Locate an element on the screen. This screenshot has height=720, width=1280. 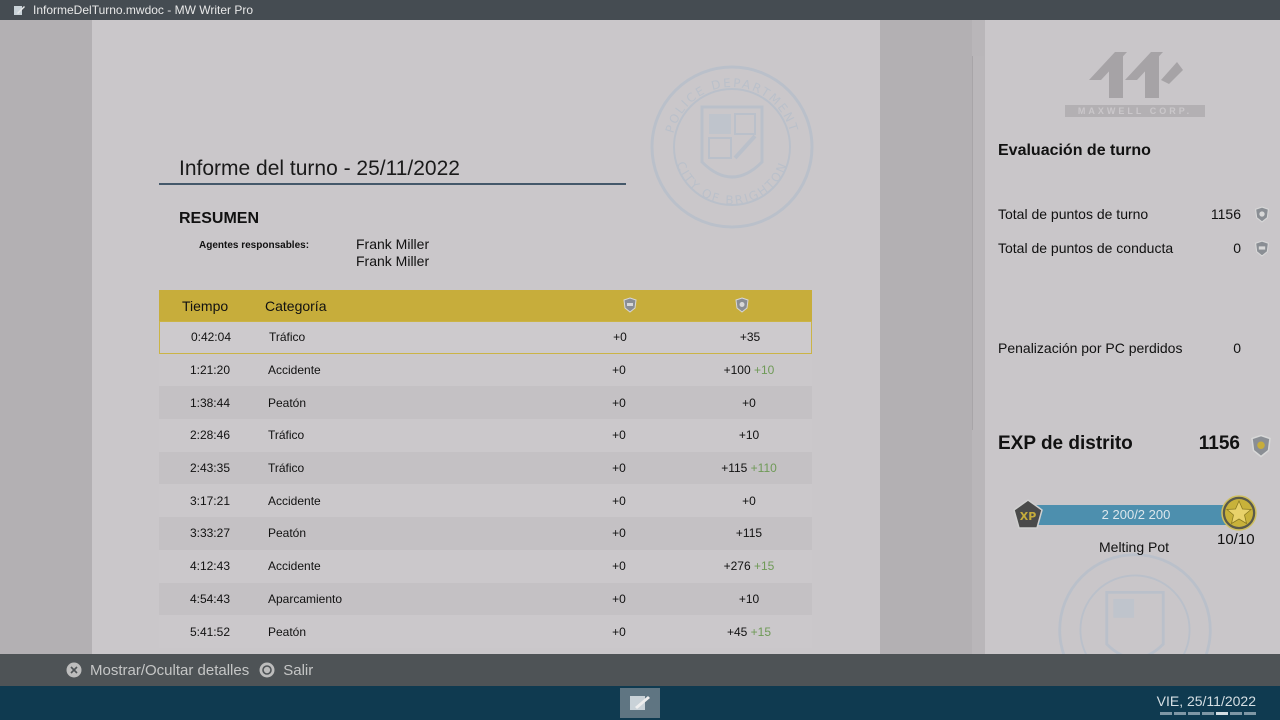
police-seal-watermark is located at coordinates (1135, 603).